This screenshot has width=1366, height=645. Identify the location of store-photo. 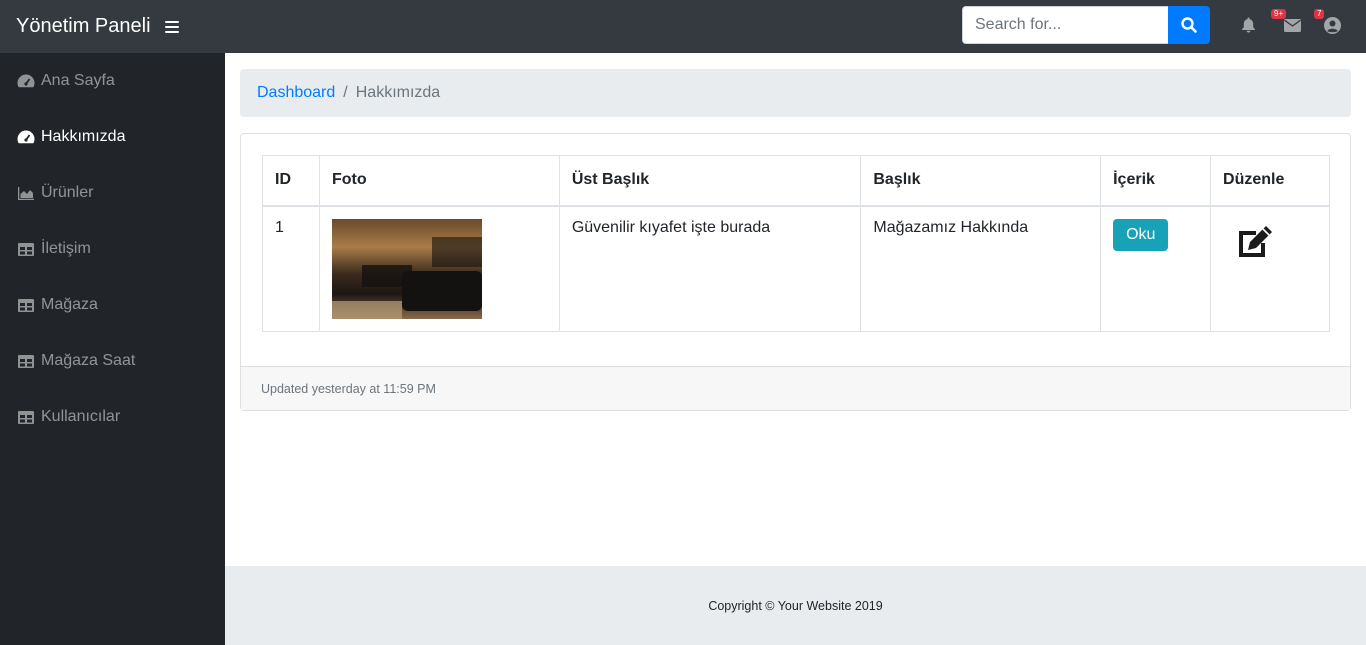
(406, 268).